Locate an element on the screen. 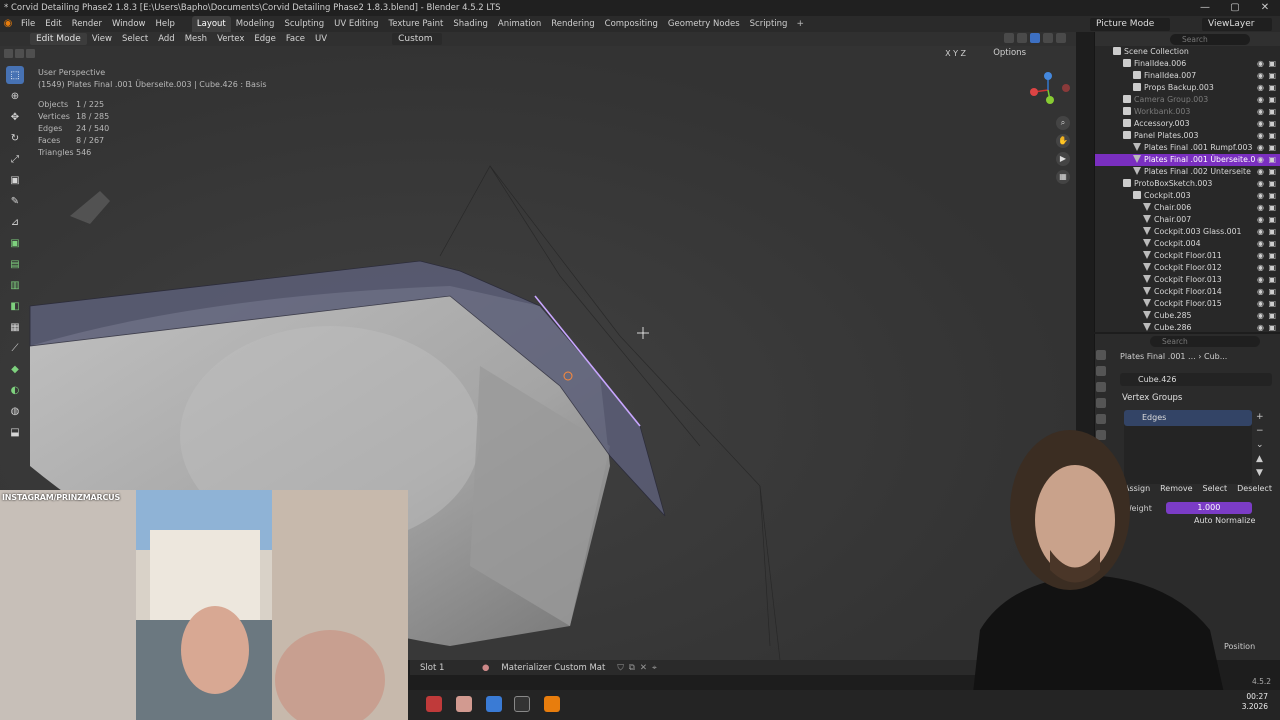 The image size is (1280, 720). shrink-tool-icon: ⬓ is located at coordinates (15, 432).